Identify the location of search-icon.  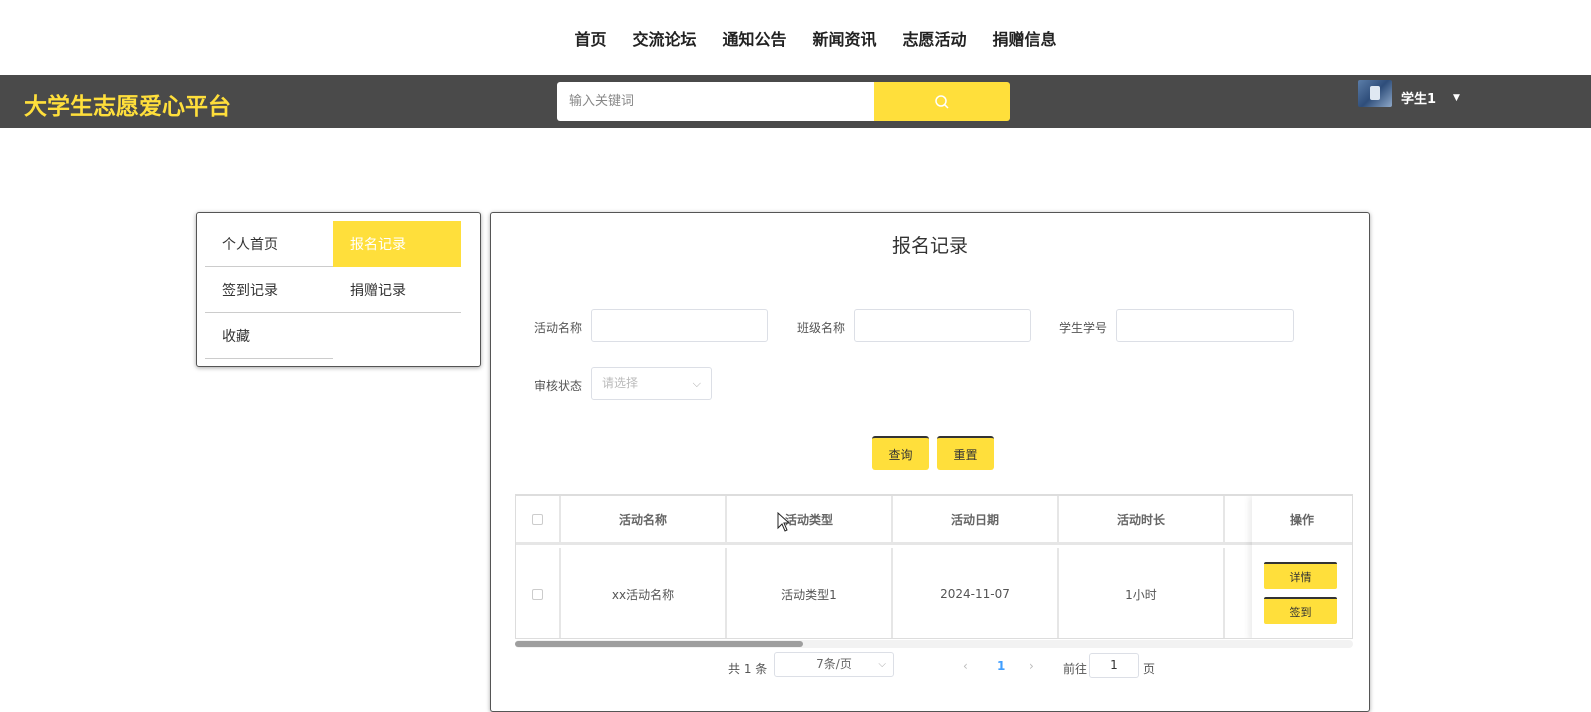
(942, 101).